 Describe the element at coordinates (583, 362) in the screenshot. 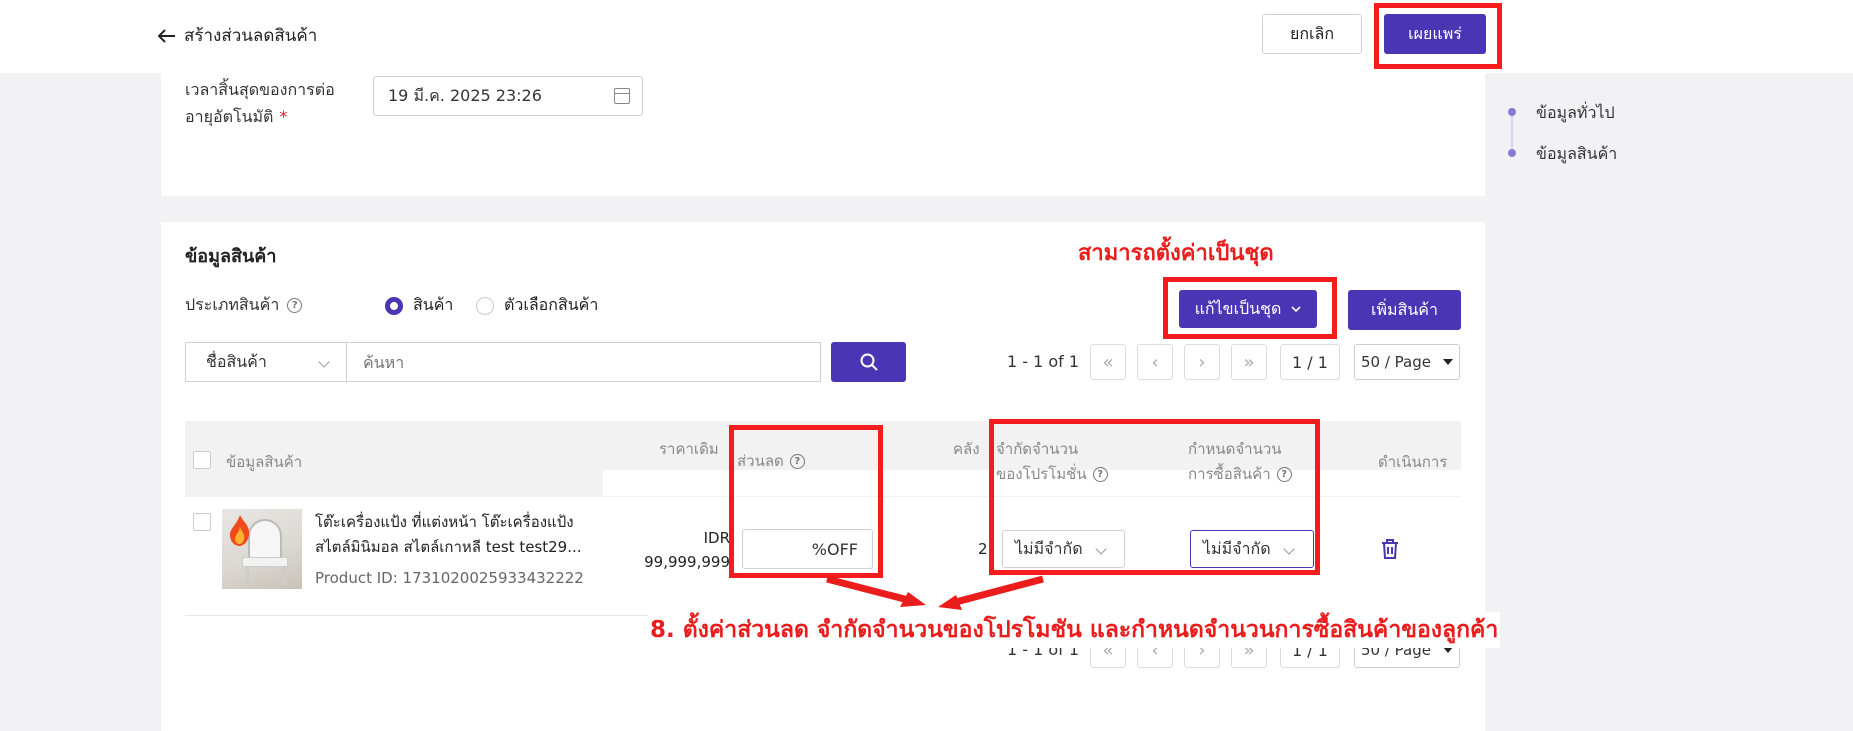

I see `search-input` at that location.